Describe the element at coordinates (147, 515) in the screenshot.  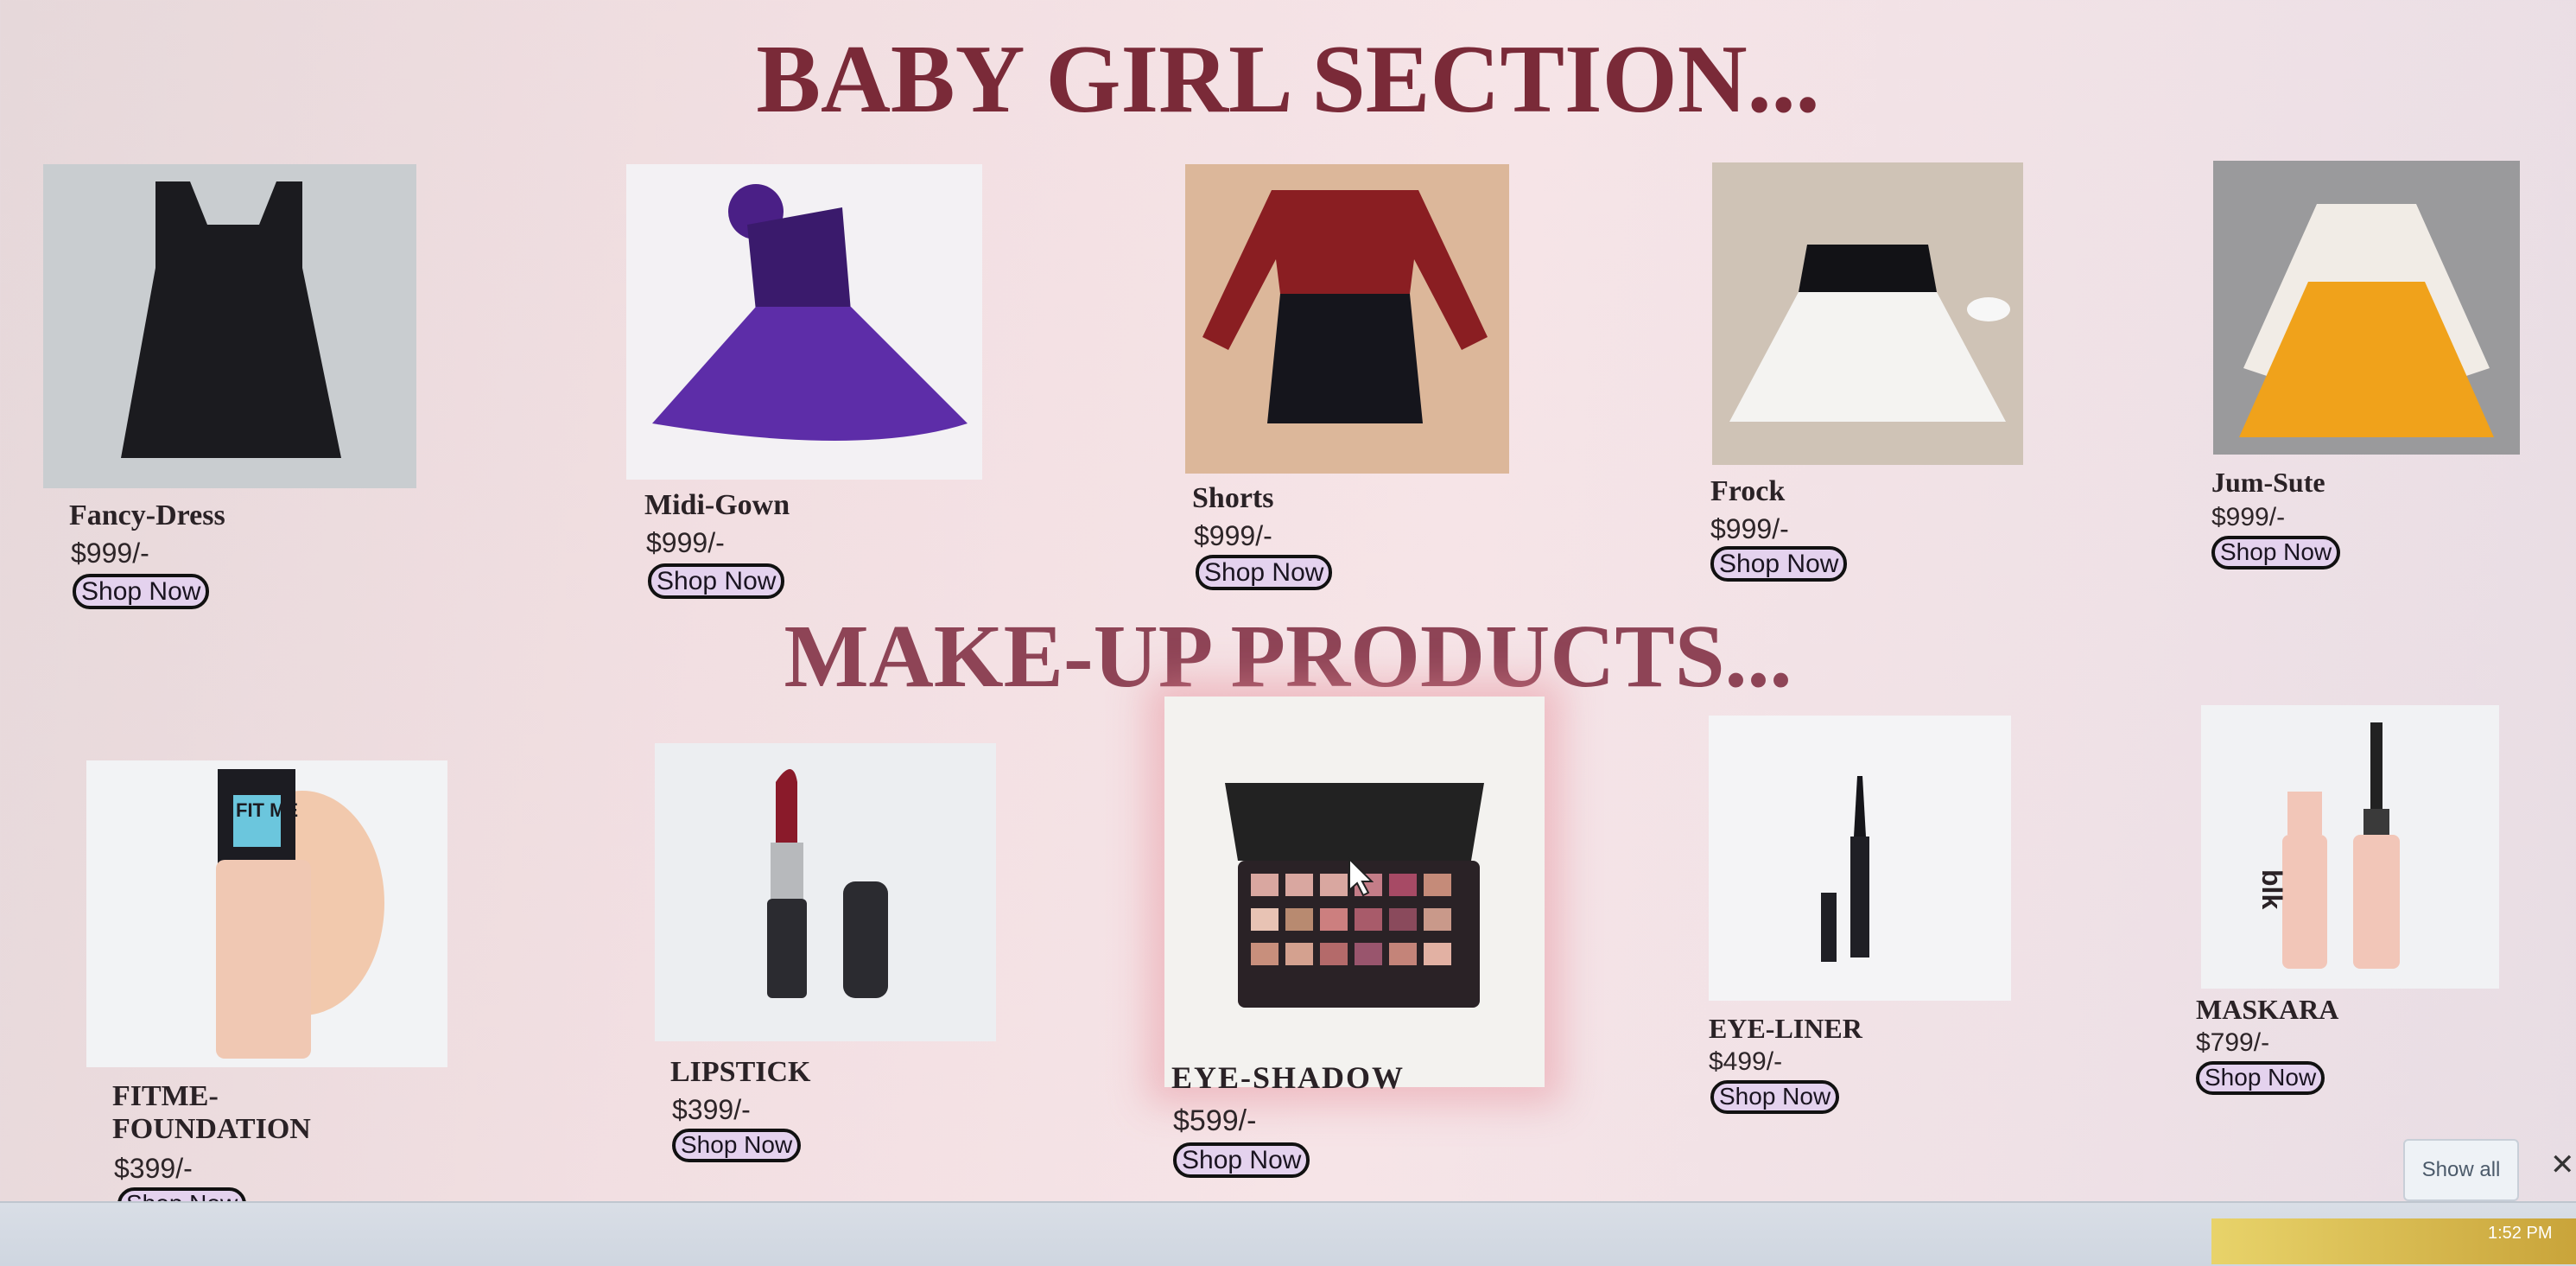
I see `product-name: Fancy-Dress` at that location.